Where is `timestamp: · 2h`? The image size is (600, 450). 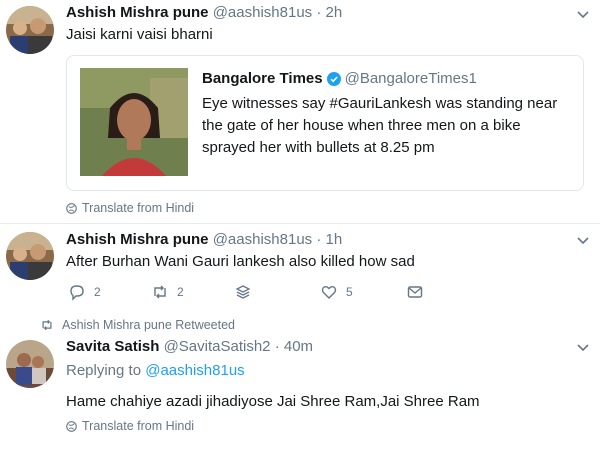 timestamp: · 2h is located at coordinates (329, 12).